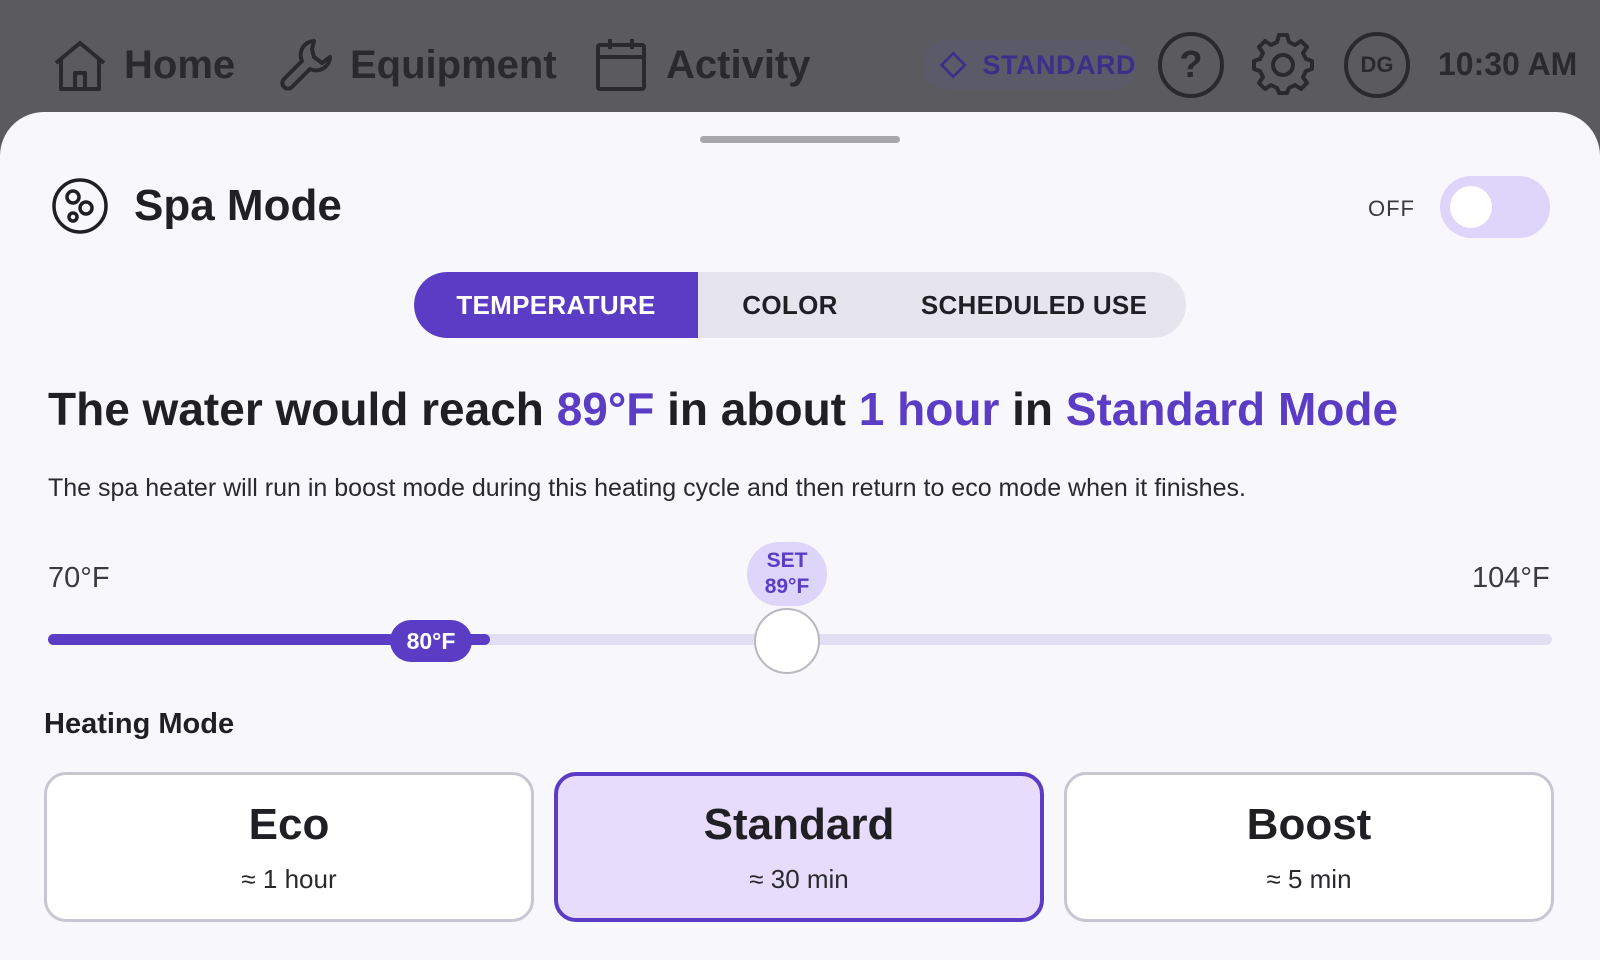  I want to click on help-button: ?, so click(1191, 65).